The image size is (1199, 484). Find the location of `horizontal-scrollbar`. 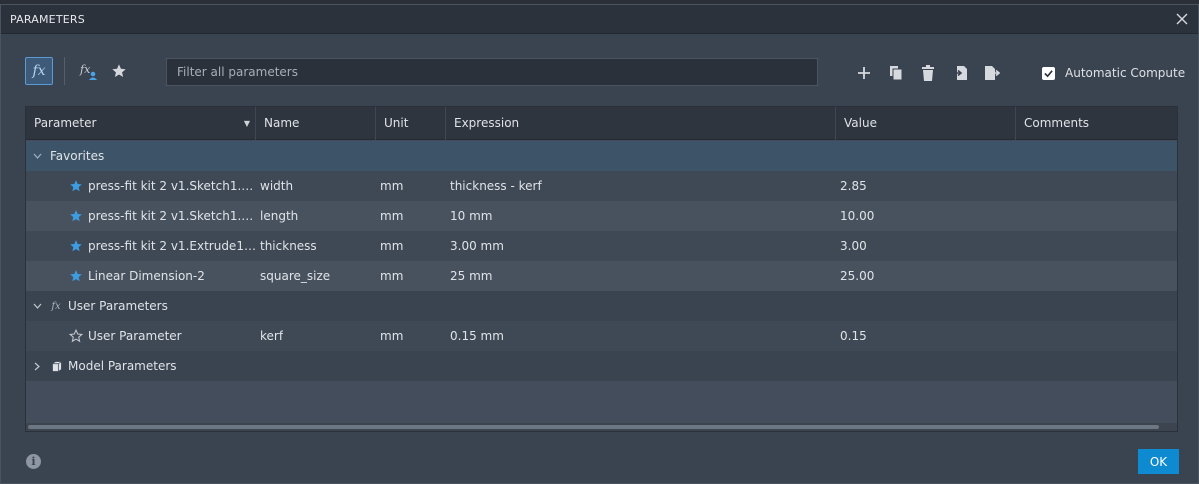

horizontal-scrollbar is located at coordinates (601, 427).